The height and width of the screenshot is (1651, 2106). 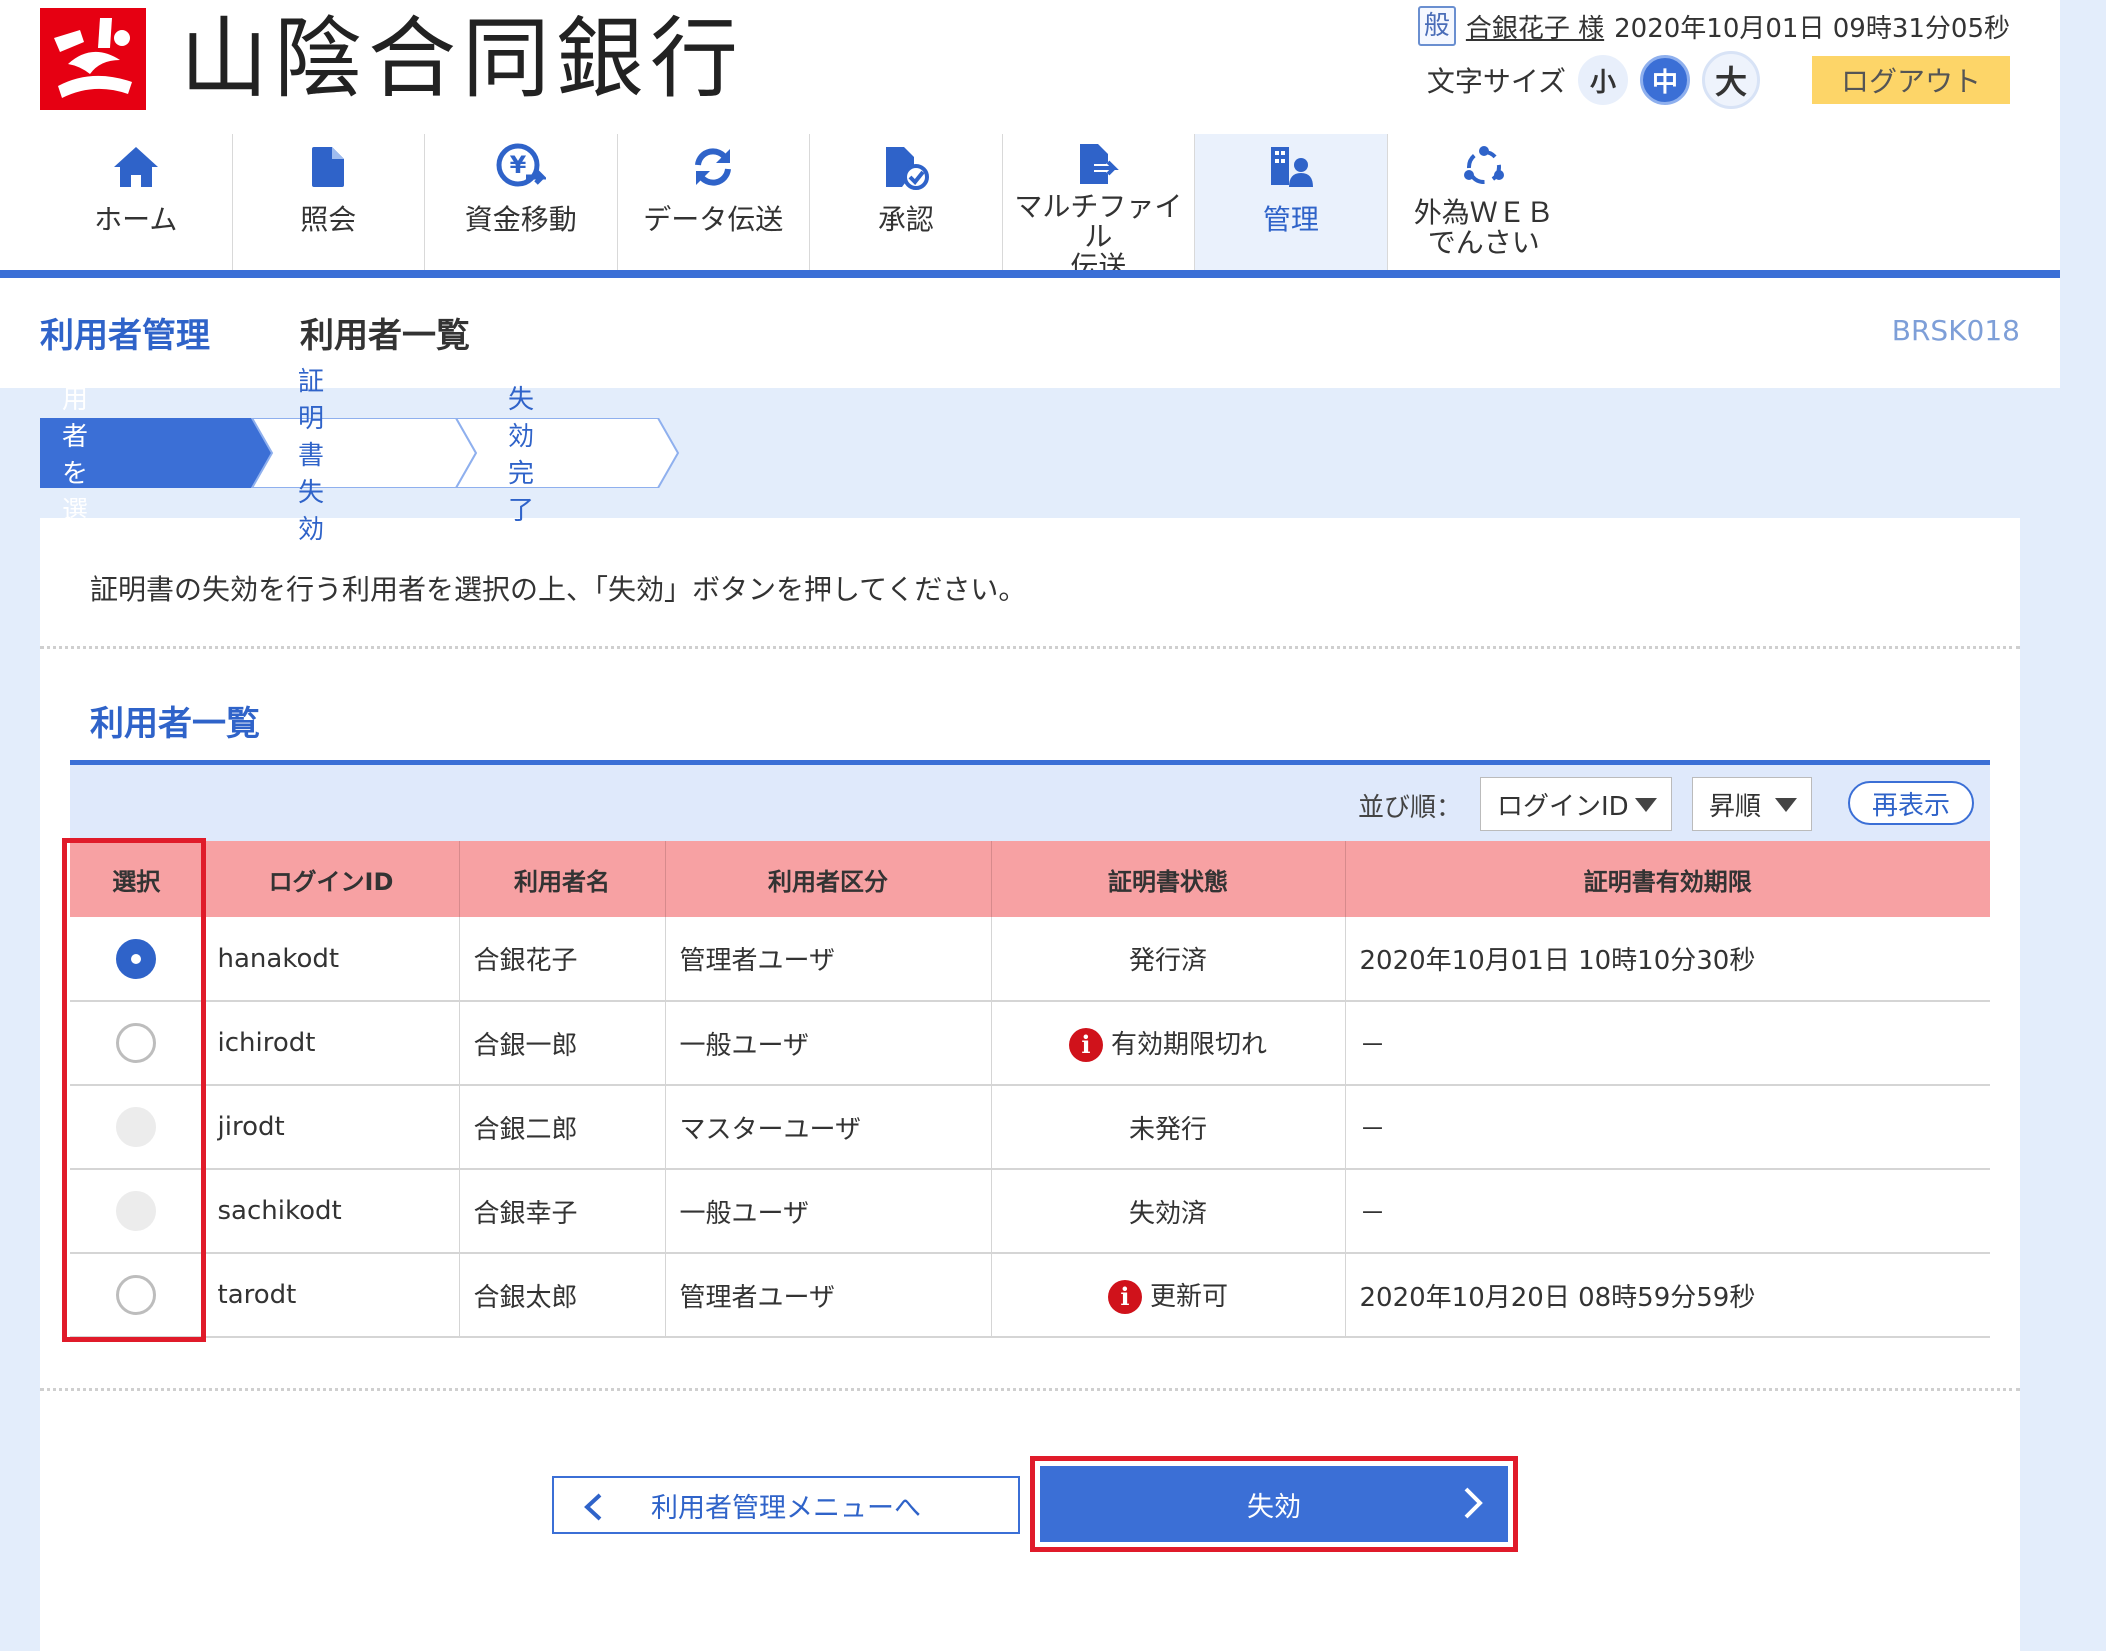 What do you see at coordinates (175, 724) in the screenshot?
I see `list-title: 利用者一覧` at bounding box center [175, 724].